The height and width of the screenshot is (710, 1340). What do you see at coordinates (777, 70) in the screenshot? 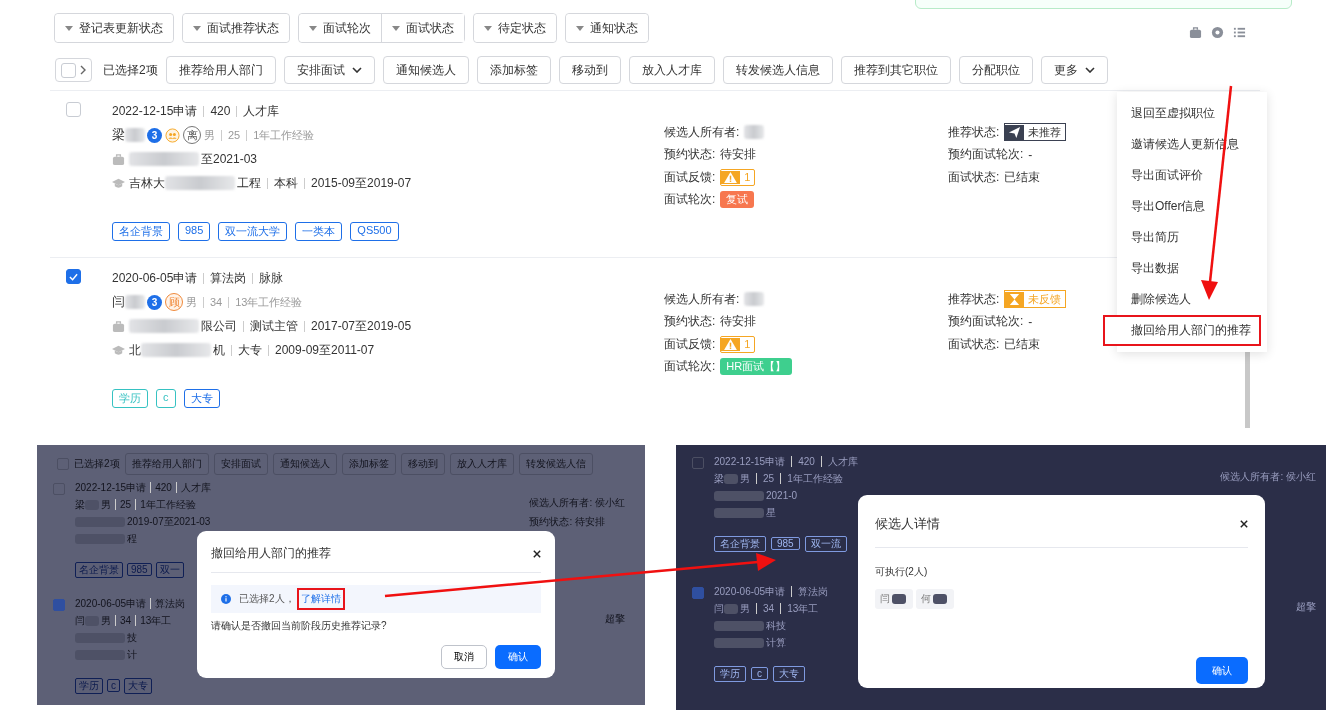
I see `action-button: 转发候选人信息` at bounding box center [777, 70].